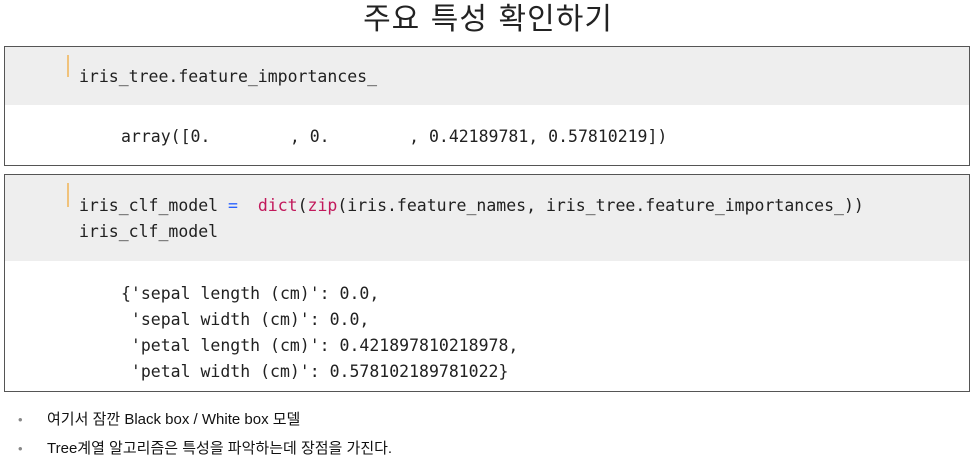  Describe the element at coordinates (322, 205) in the screenshot. I see `code-builtin-zip: zip` at that location.